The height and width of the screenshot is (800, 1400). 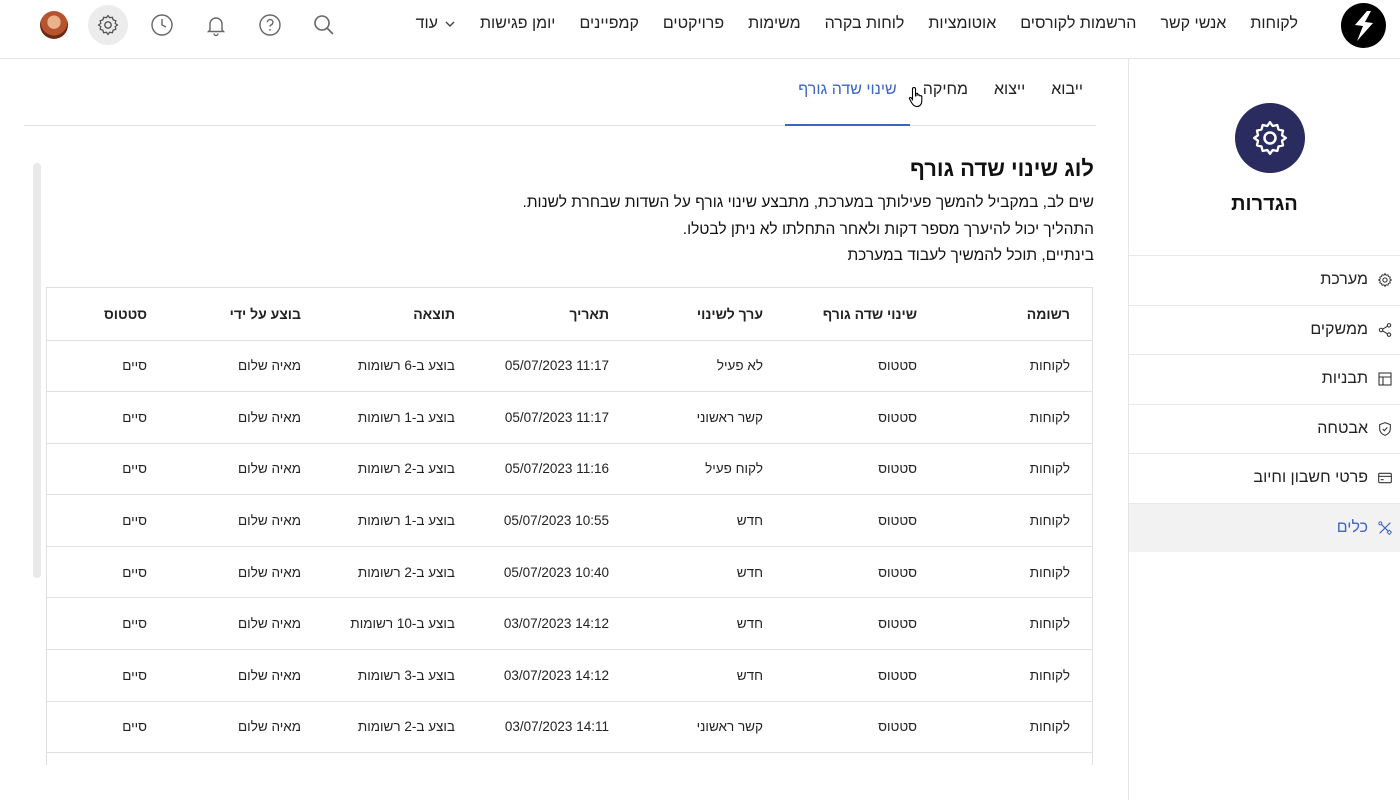 I want to click on notifications-button, so click(x=216, y=25).